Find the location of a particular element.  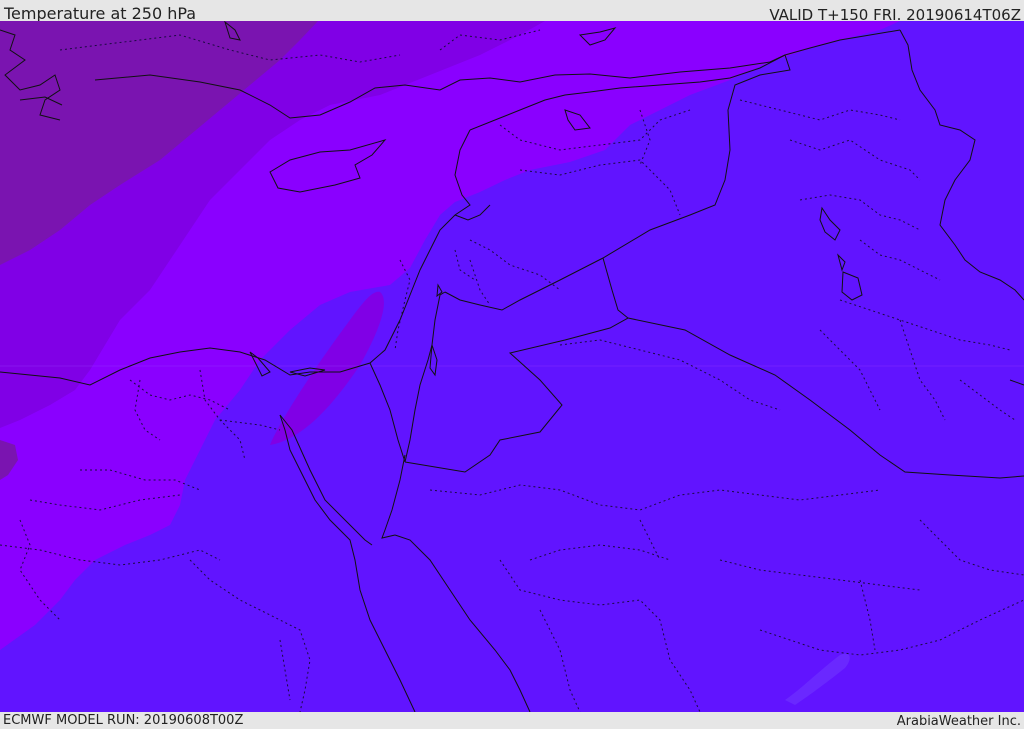

credit-label: ArabiaWeather Inc. is located at coordinates (958, 721).